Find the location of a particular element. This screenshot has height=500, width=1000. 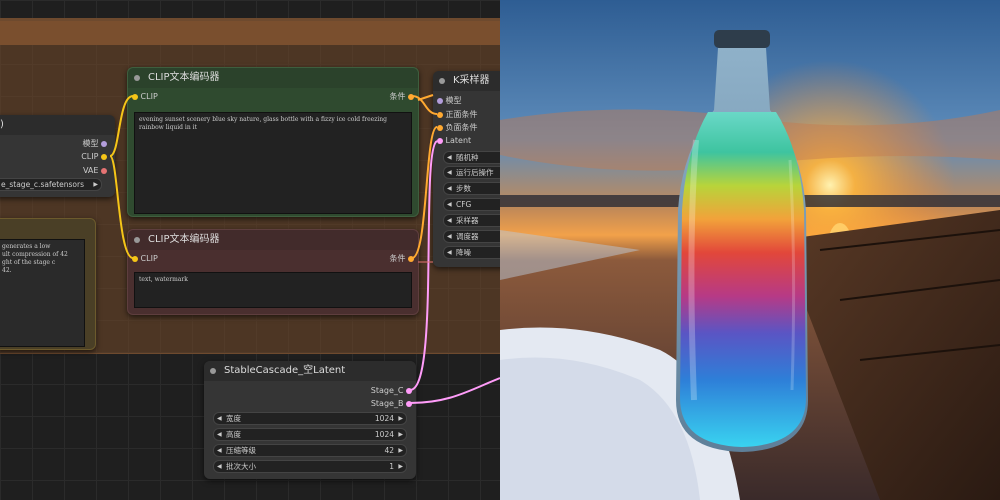

node-title: K采样器 is located at coordinates (466, 81).